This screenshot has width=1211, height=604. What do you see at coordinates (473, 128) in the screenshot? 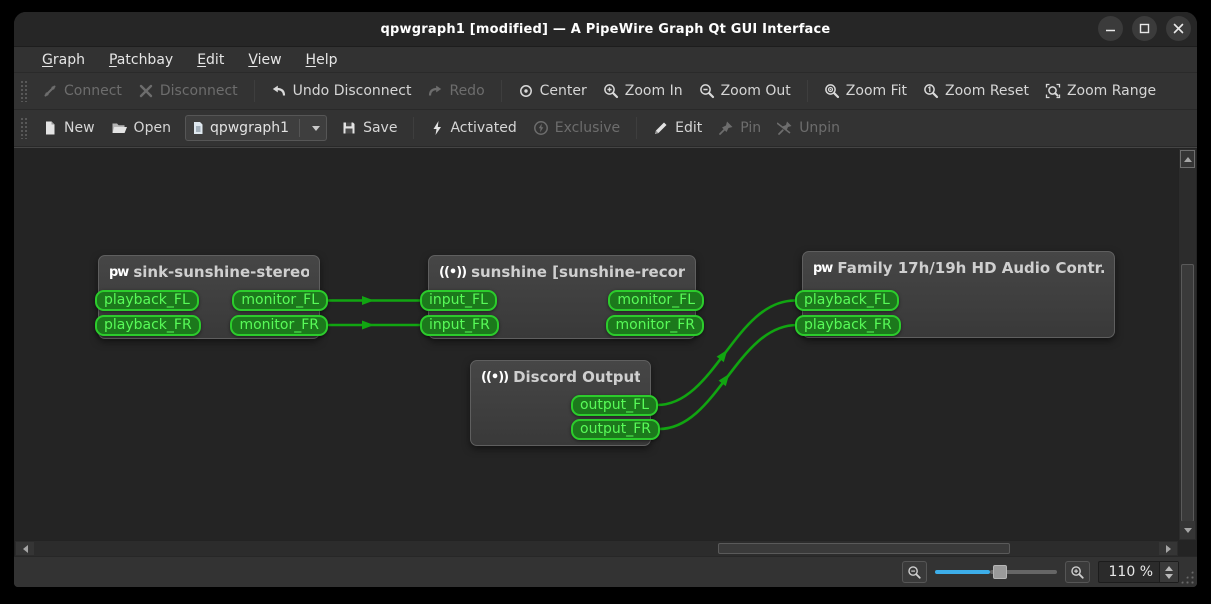
I see `activated-button: Activated` at bounding box center [473, 128].